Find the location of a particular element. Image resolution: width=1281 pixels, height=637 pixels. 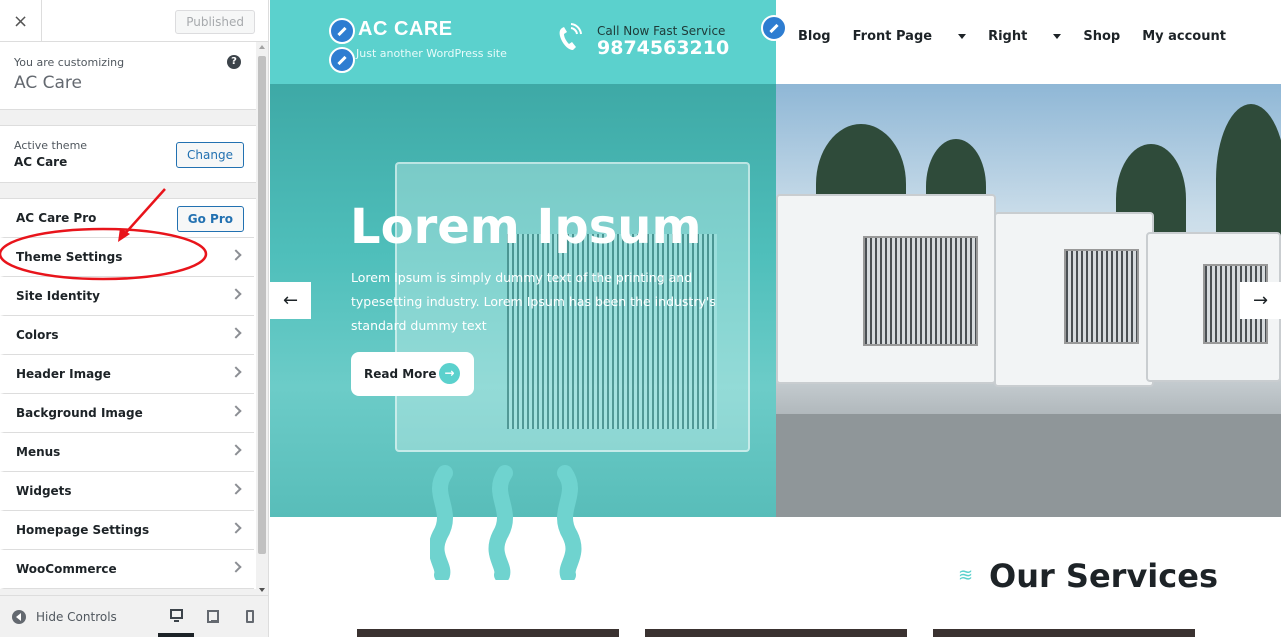

nav-label: Front Page is located at coordinates (892, 36).